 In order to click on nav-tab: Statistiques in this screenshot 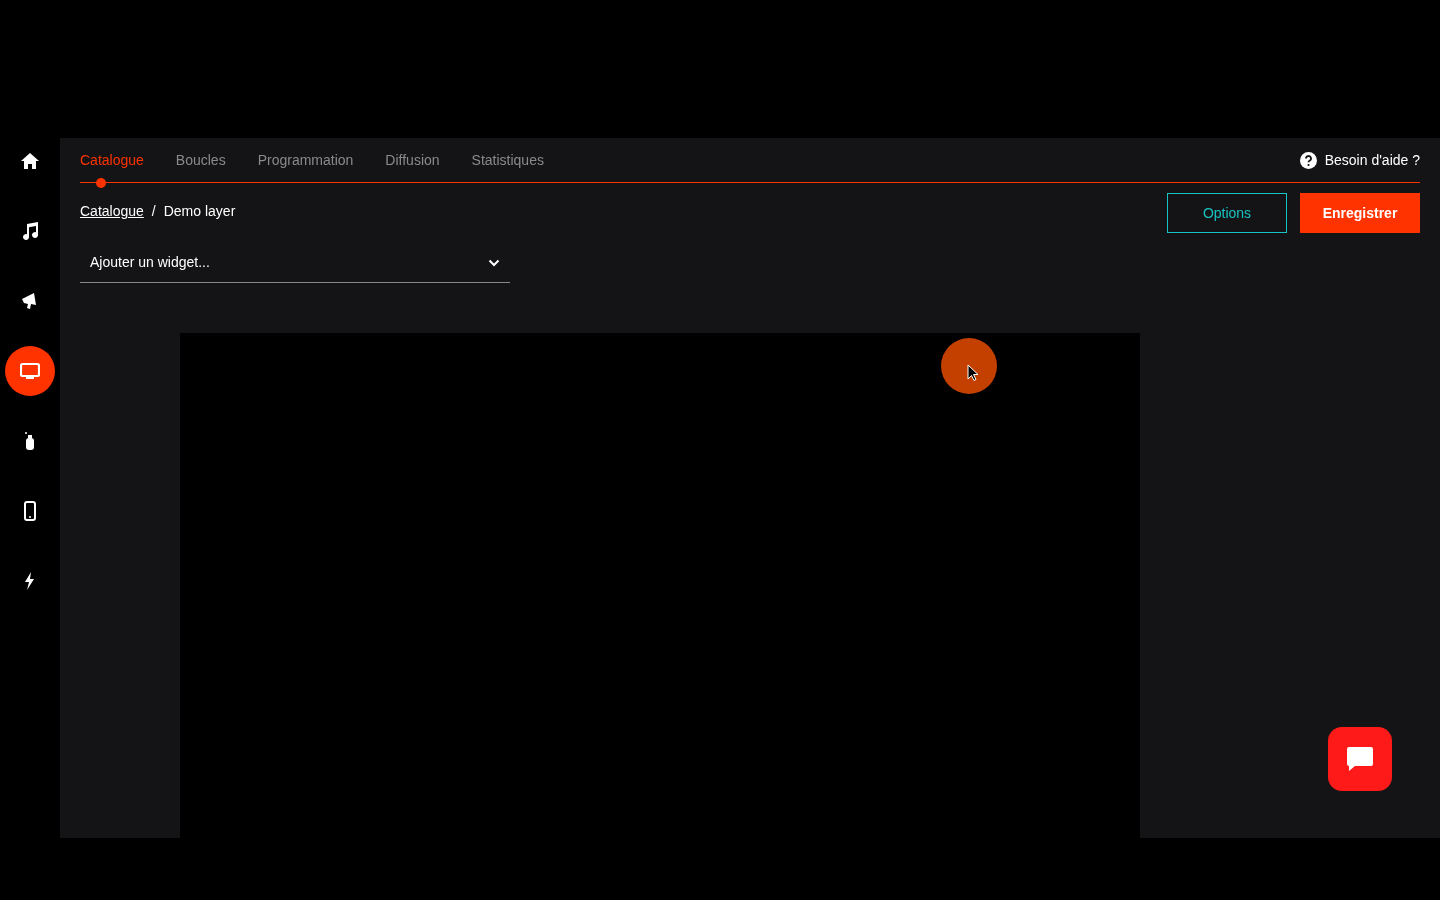, I will do `click(507, 160)`.